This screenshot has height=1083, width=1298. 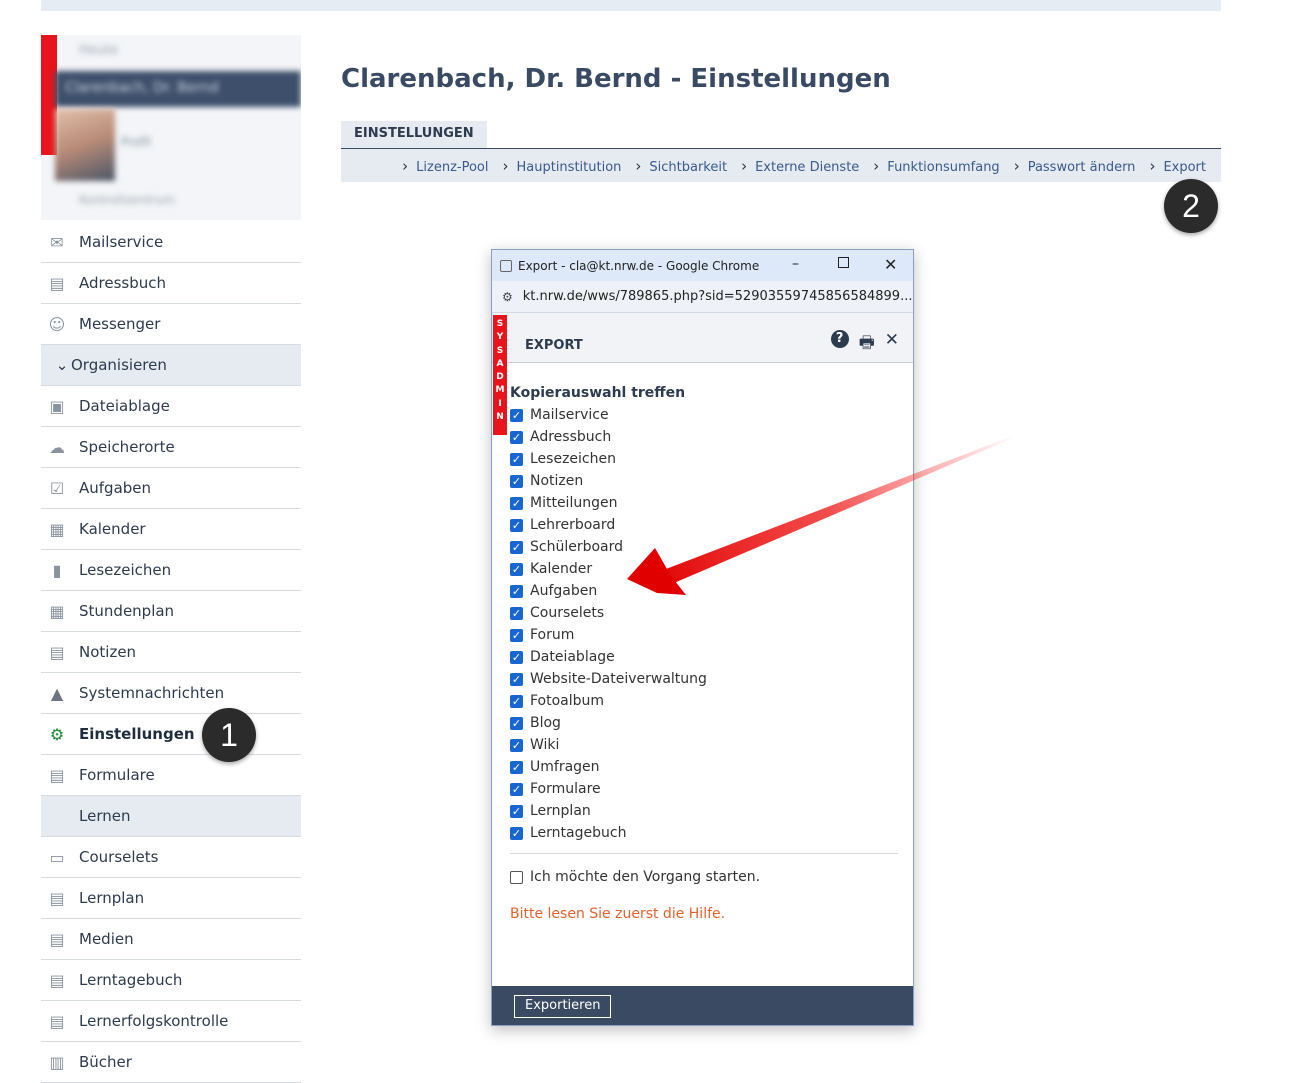 I want to click on subnav-link: Sichtbarkeit, so click(x=681, y=166).